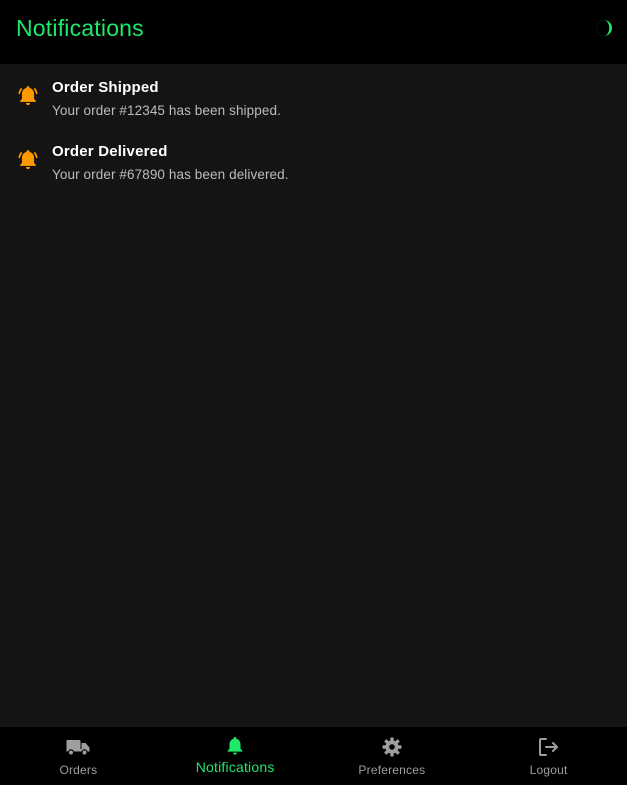  I want to click on bell-icon, so click(235, 746).